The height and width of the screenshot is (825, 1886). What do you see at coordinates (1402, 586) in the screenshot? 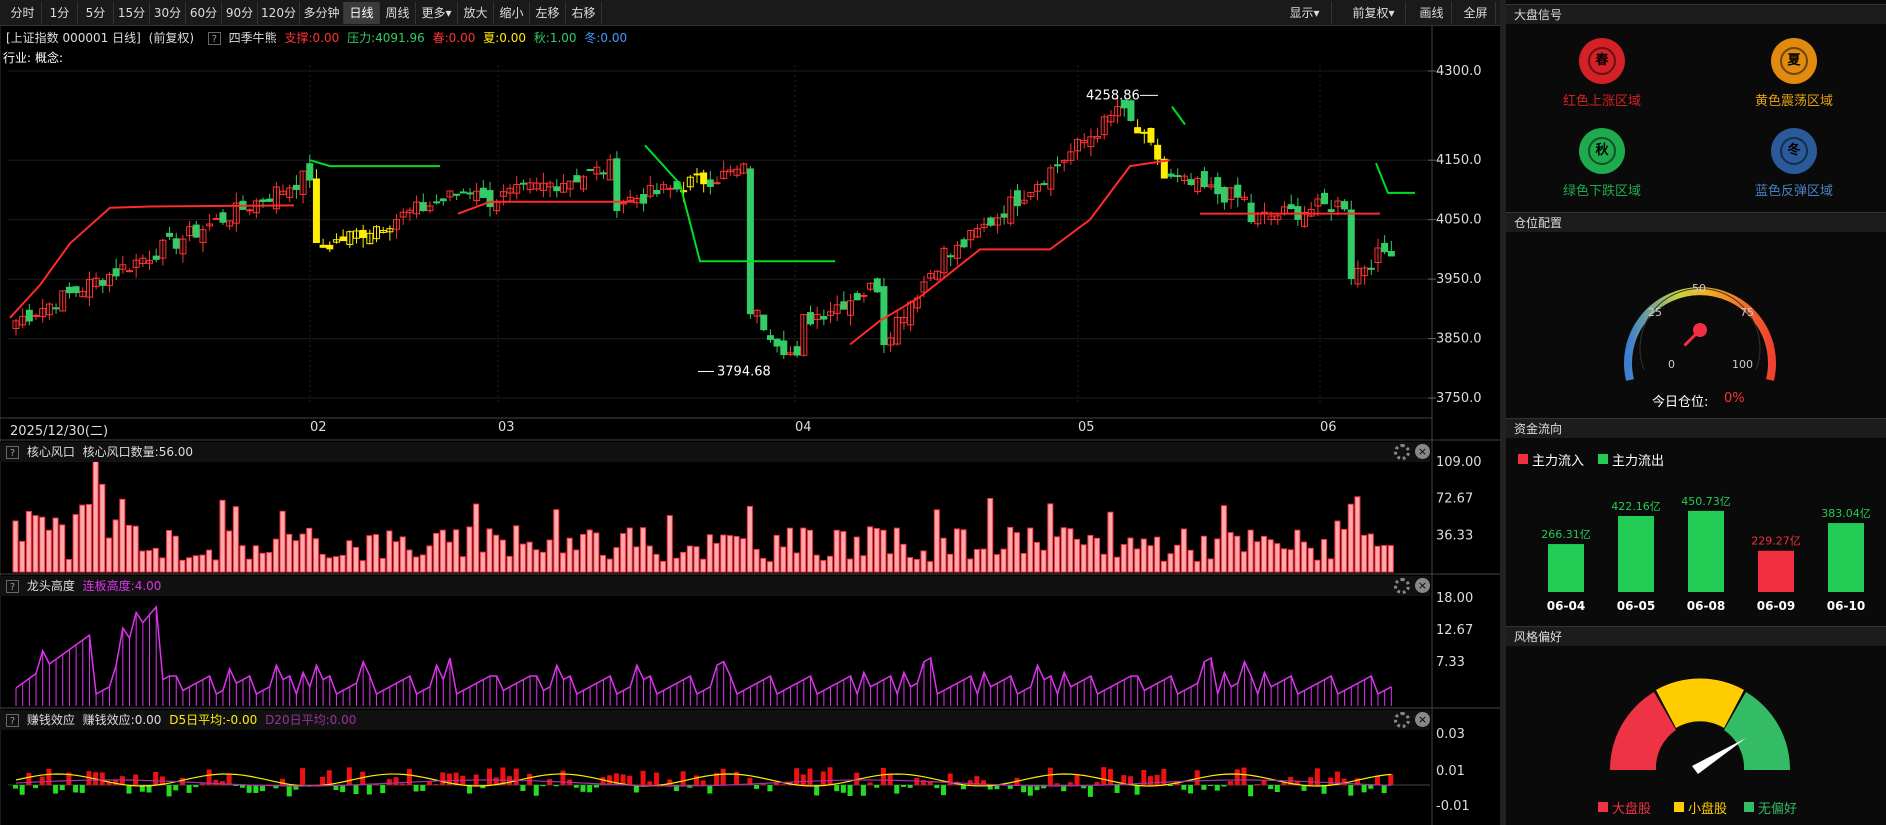
I see `panel2-settings-icon` at bounding box center [1402, 586].